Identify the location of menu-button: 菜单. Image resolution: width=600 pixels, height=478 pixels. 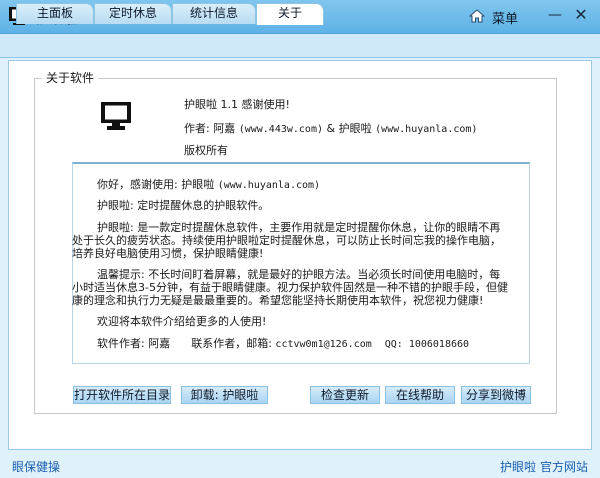
(505, 17).